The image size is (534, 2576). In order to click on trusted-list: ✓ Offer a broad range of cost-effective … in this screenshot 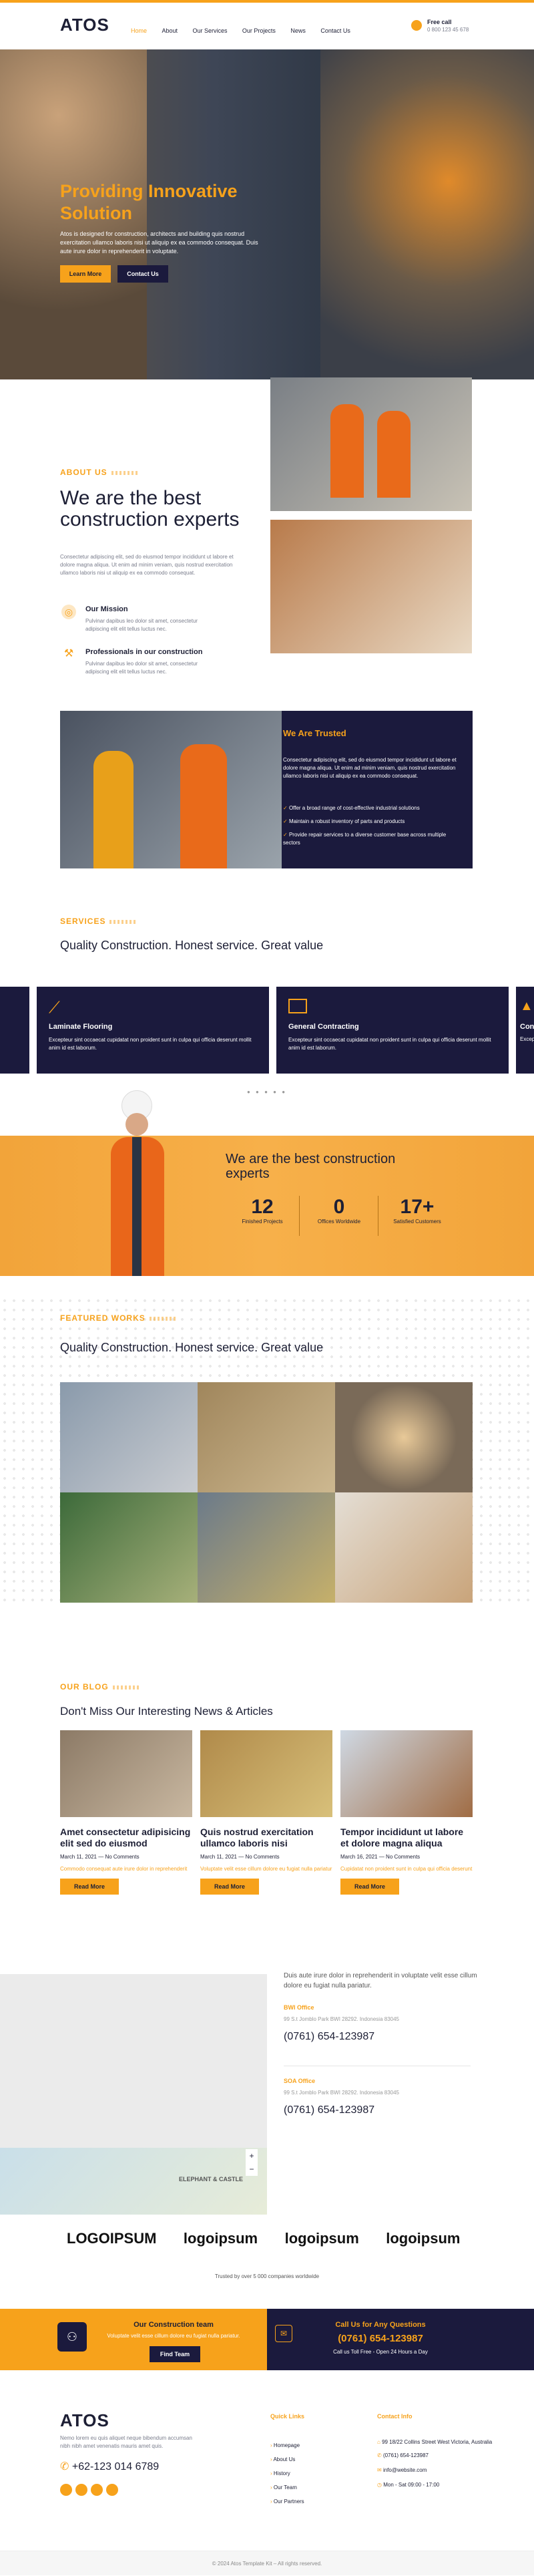, I will do `click(373, 825)`.